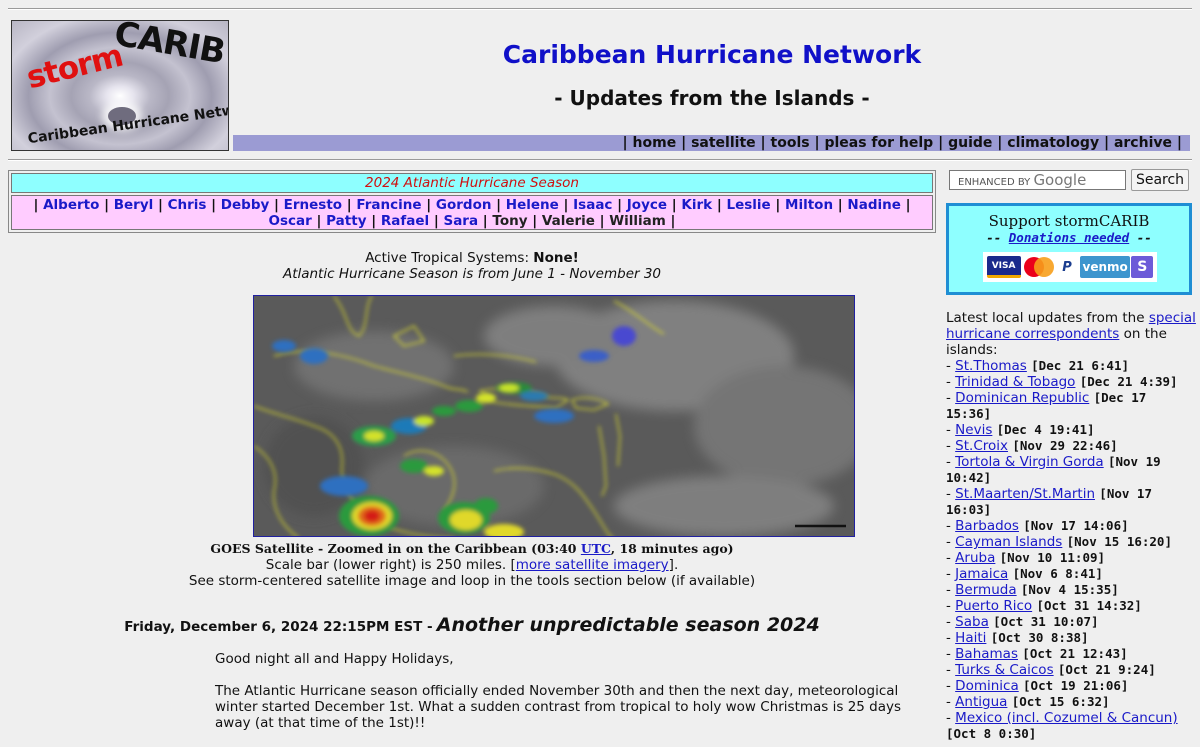  What do you see at coordinates (647, 205) in the screenshot?
I see `storm-link-joyce: Joyce` at bounding box center [647, 205].